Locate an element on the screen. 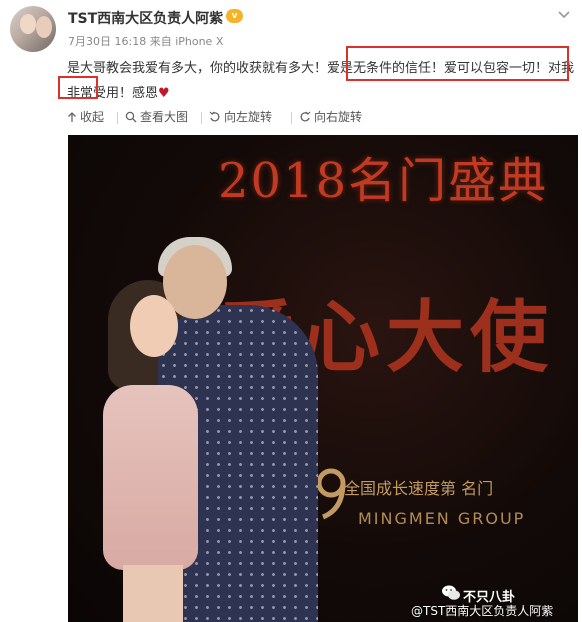 This screenshot has width=582, height=622. username-link: TST西南大区负责人阿紫 is located at coordinates (145, 18).